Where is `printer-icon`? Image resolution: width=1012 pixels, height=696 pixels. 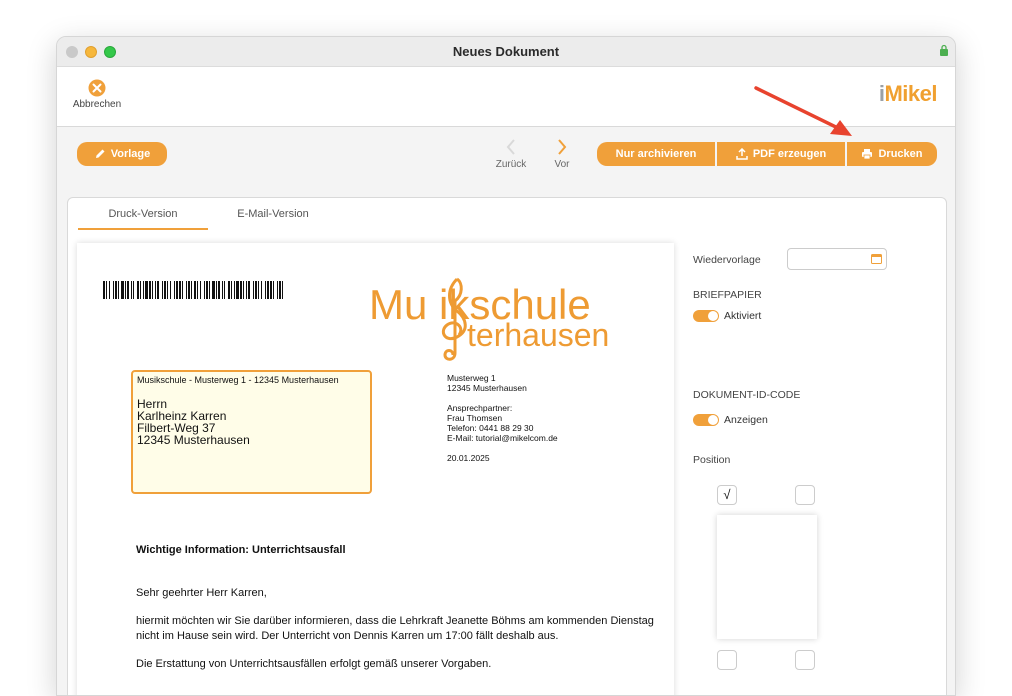 printer-icon is located at coordinates (867, 154).